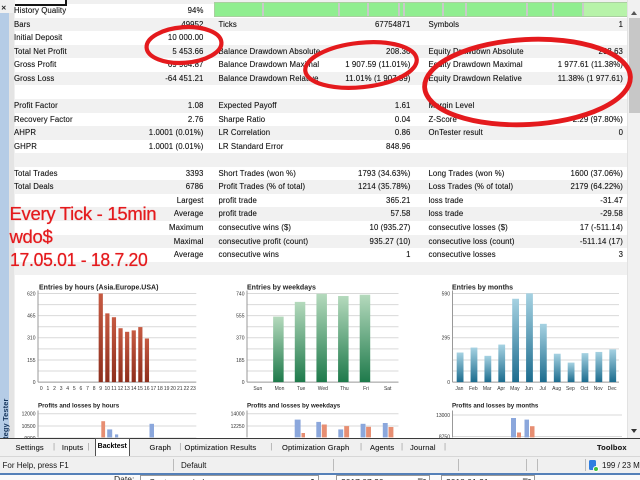 The height and width of the screenshot is (480, 640). Describe the element at coordinates (388, 389) in the screenshot. I see `svg-text: Sat` at that location.